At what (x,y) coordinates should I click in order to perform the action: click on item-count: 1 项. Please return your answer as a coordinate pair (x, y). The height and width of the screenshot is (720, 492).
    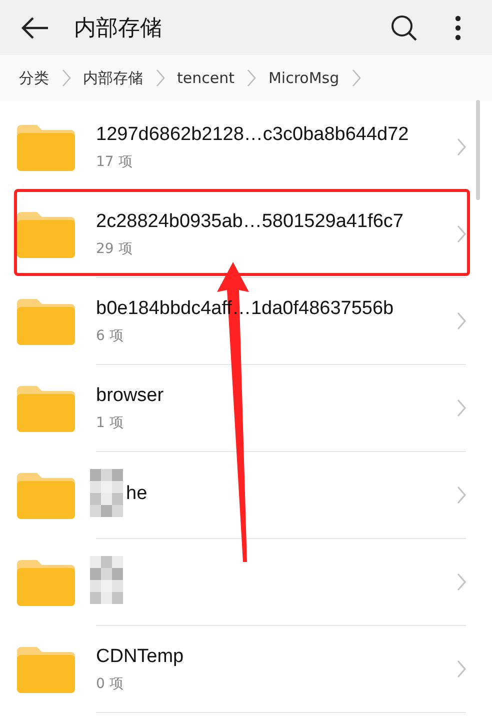
    Looking at the image, I should click on (110, 423).